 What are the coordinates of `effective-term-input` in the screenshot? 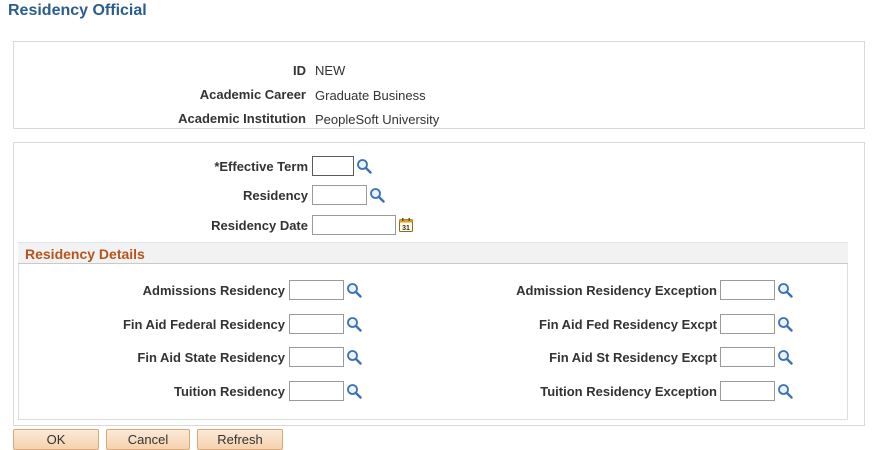 It's located at (333, 166).